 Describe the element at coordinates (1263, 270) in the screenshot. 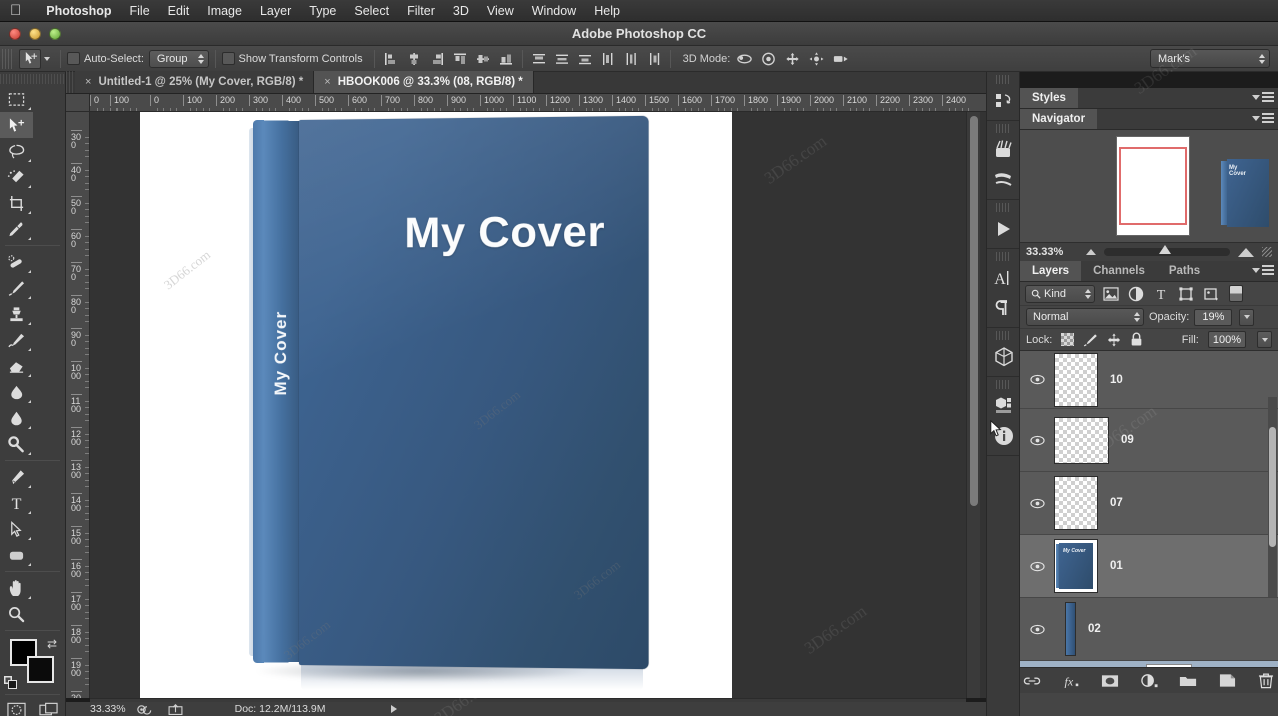

I see `layers-panel-menu-button` at that location.